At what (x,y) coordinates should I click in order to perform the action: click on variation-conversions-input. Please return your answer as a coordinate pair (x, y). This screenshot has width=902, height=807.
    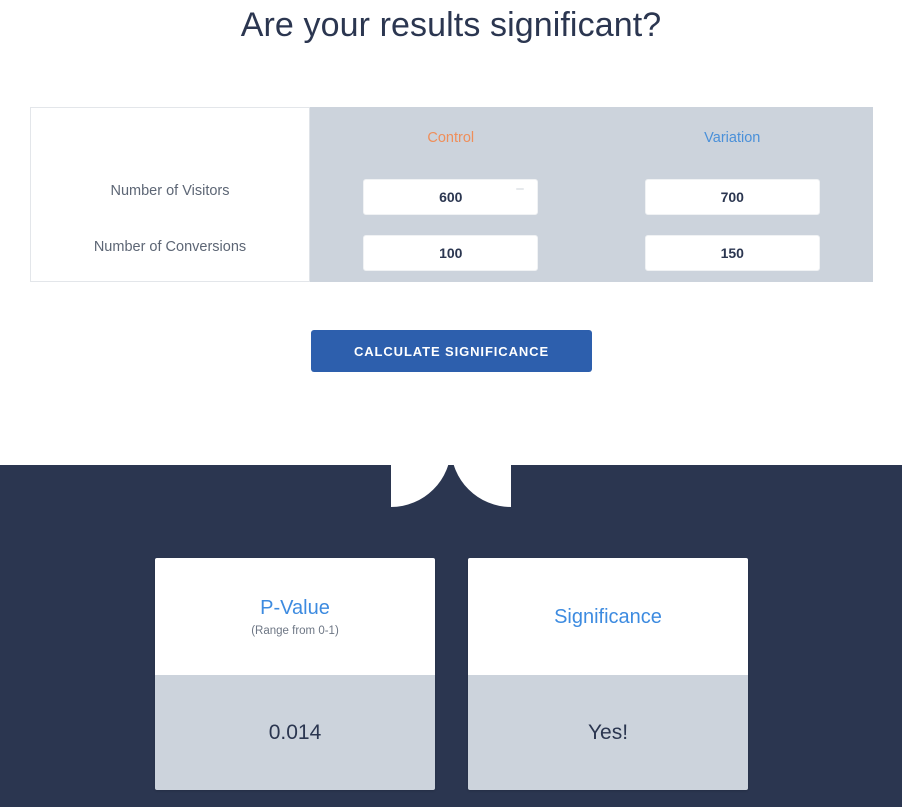
    Looking at the image, I should click on (732, 253).